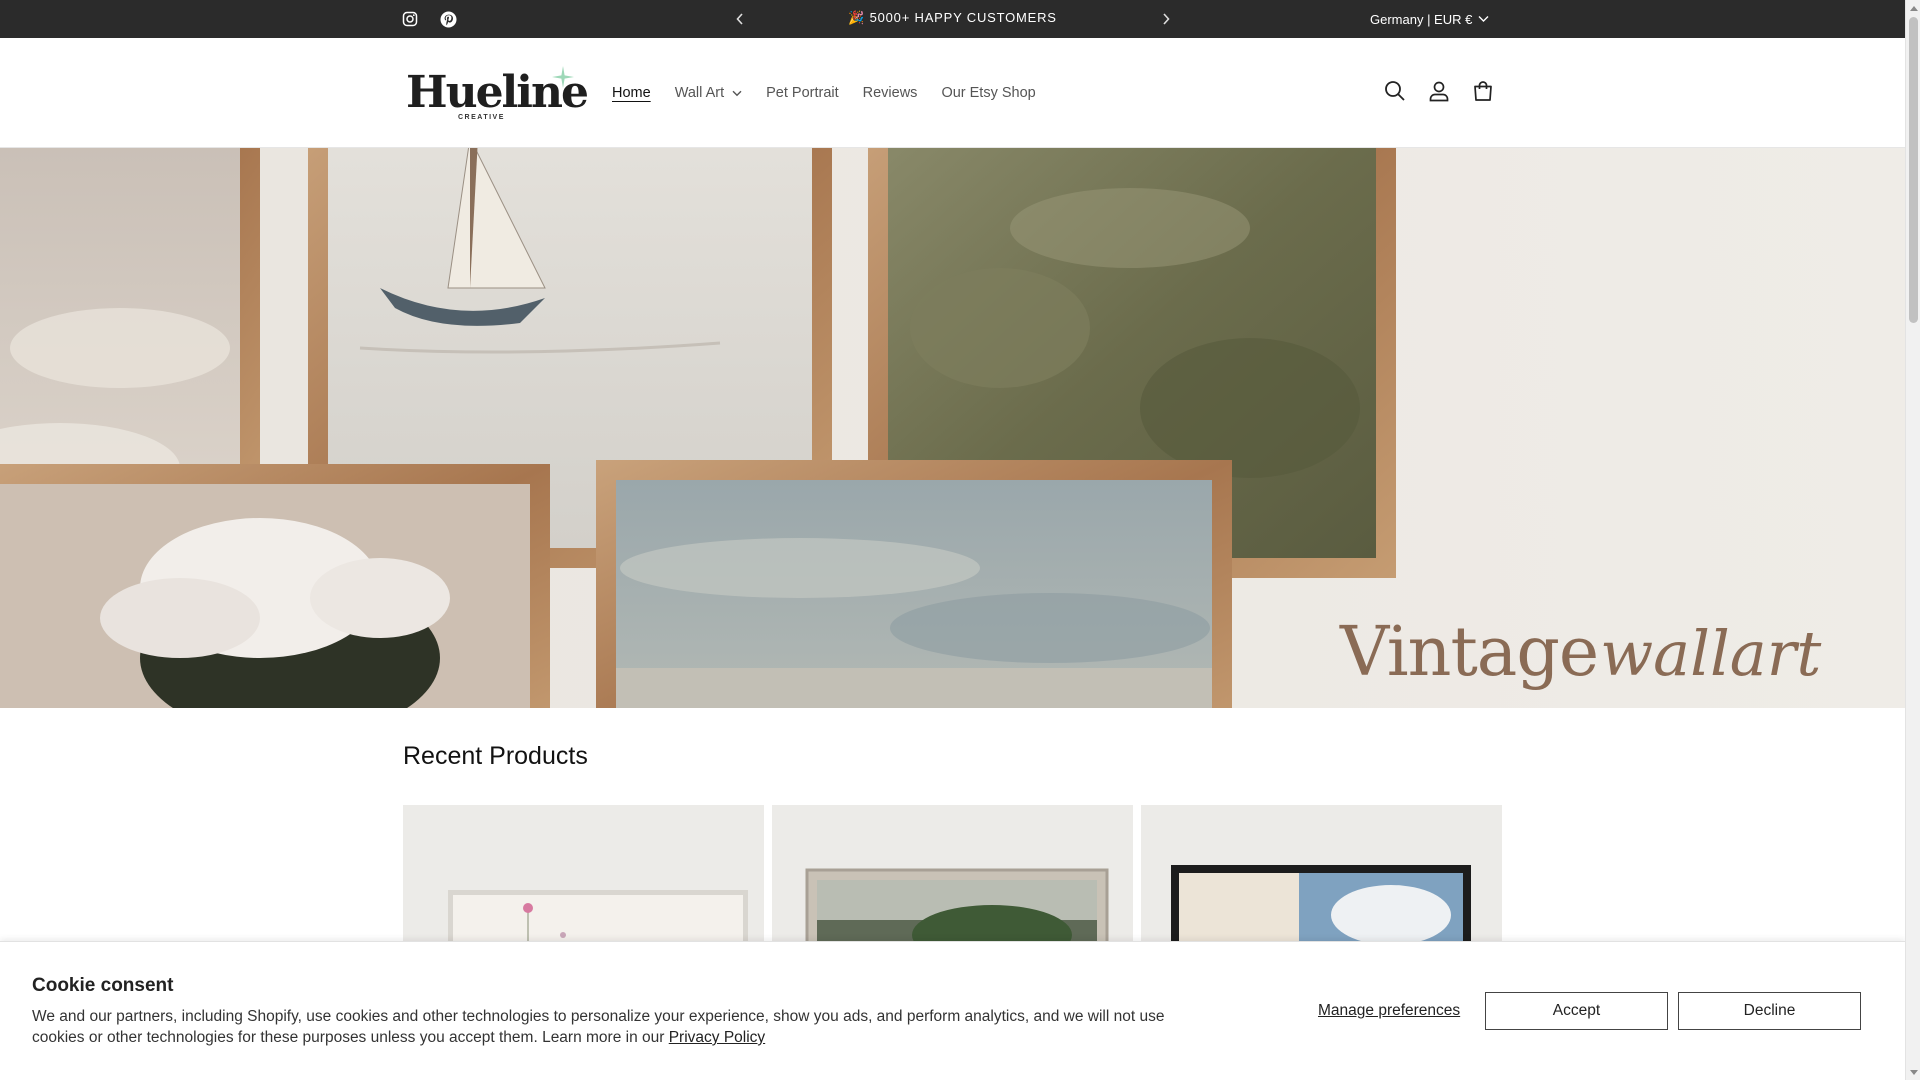 Image resolution: width=1920 pixels, height=1080 pixels. What do you see at coordinates (496, 97) in the screenshot?
I see `logo: Hueline CREATIVE` at bounding box center [496, 97].